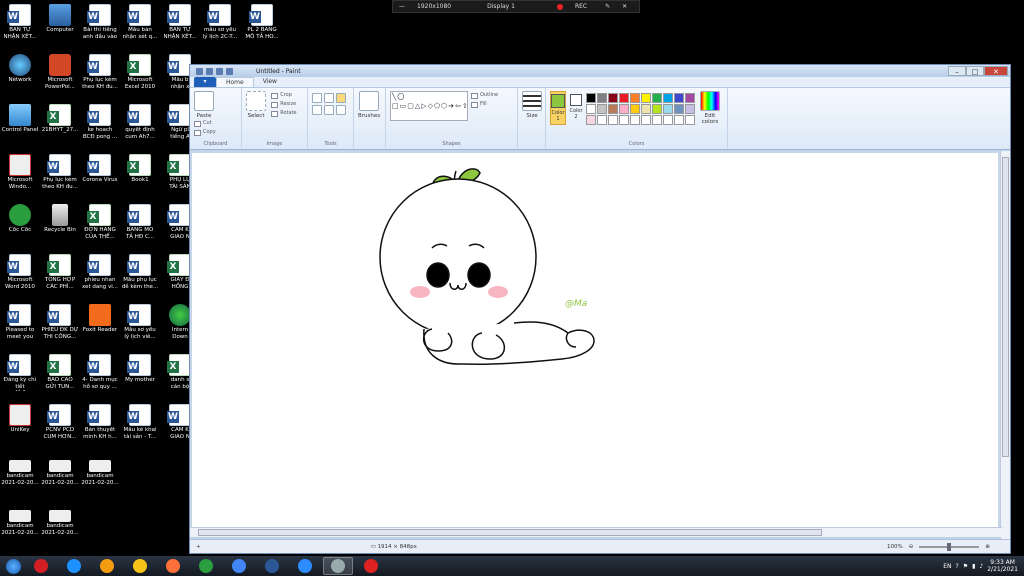 The height and width of the screenshot is (576, 1024). I want to click on horizontal-scrollbar, so click(596, 532).